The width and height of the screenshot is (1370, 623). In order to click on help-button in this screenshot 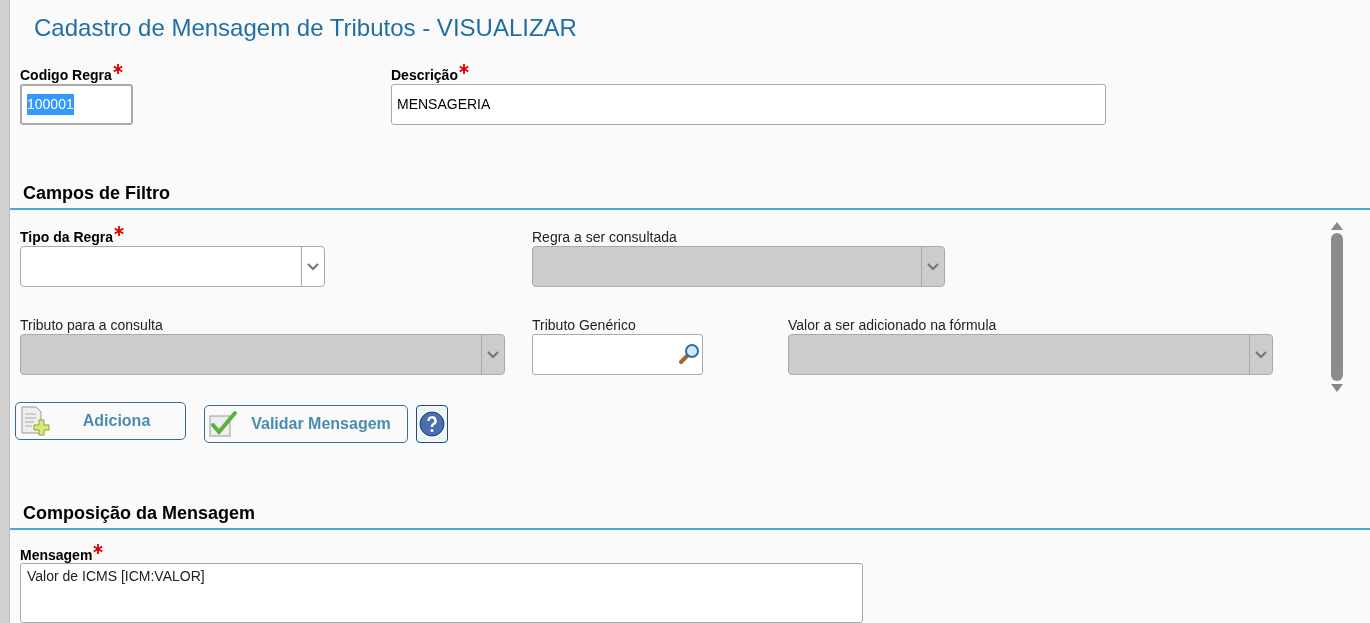, I will do `click(432, 423)`.